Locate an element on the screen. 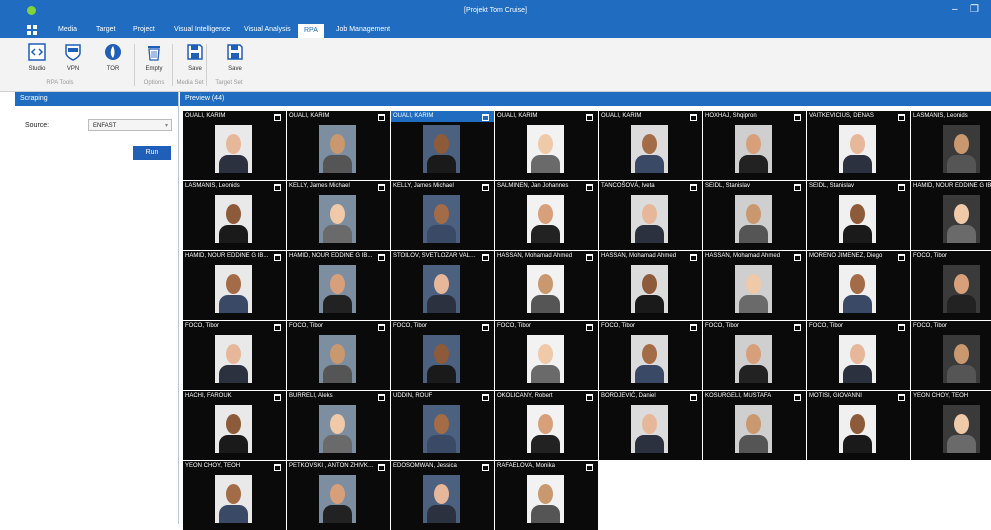  preview-tile: KOSURGELI, MUSTAFA is located at coordinates (754, 425).